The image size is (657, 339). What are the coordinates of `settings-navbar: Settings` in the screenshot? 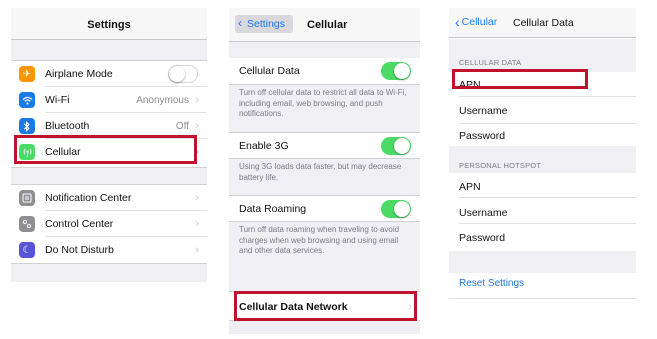 It's located at (109, 24).